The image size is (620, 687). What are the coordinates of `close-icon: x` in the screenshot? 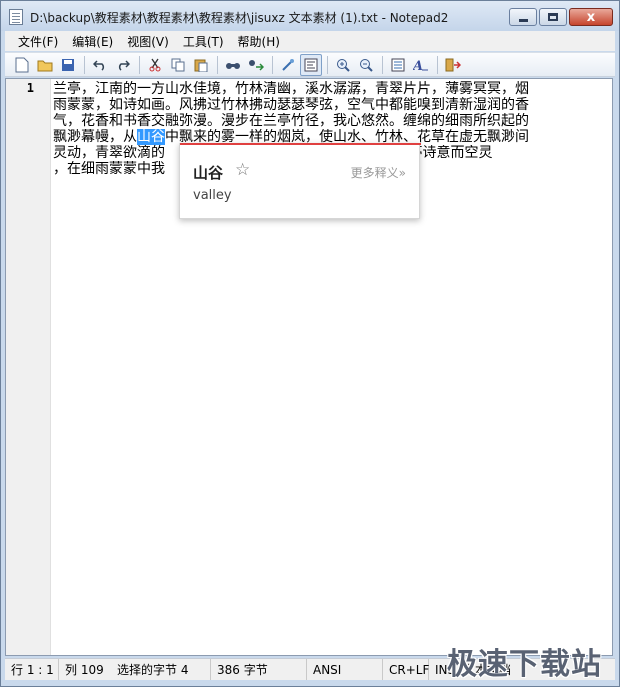 It's located at (591, 17).